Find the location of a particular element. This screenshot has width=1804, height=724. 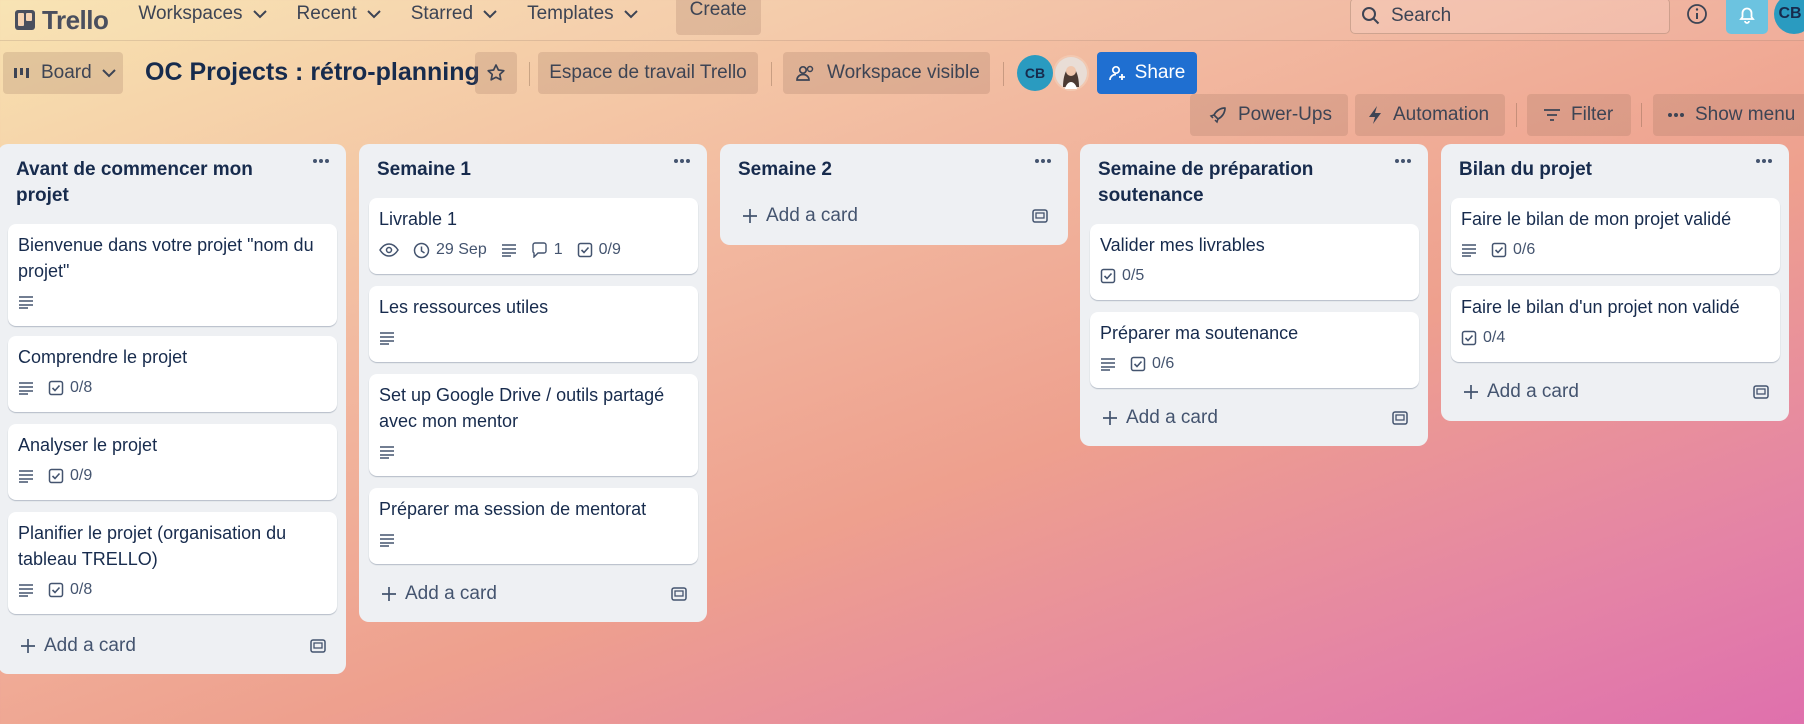

card-title: Préparer ma session de mentorat is located at coordinates (513, 509).